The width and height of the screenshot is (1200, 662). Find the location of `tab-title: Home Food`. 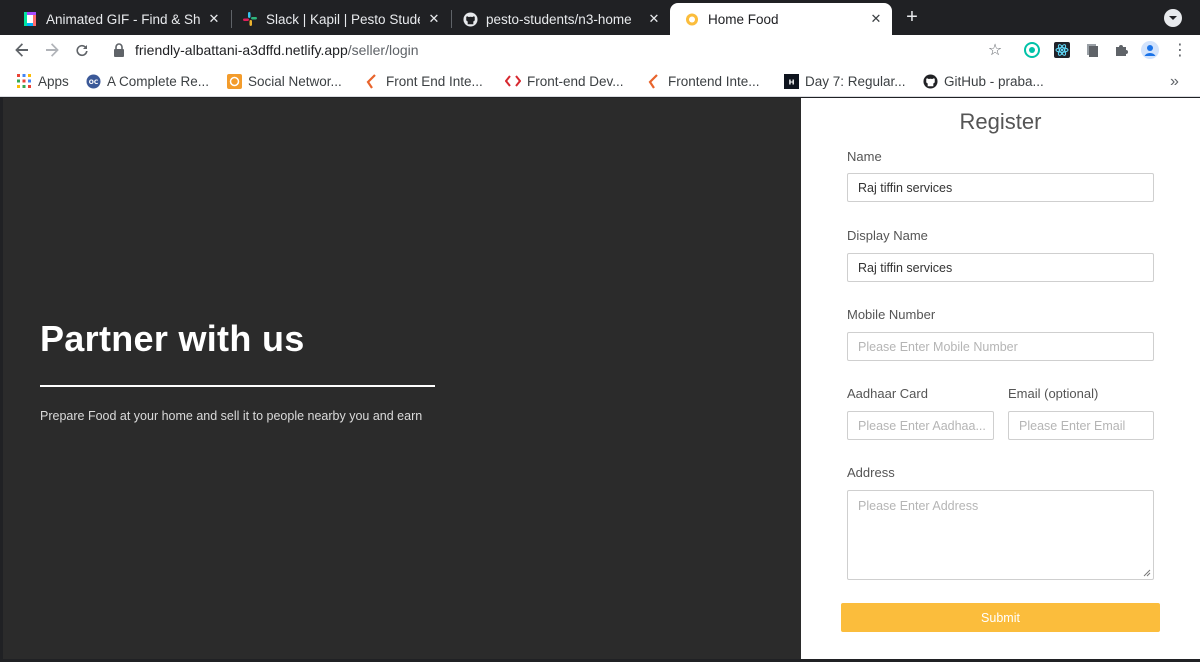

tab-title: Home Food is located at coordinates (743, 19).